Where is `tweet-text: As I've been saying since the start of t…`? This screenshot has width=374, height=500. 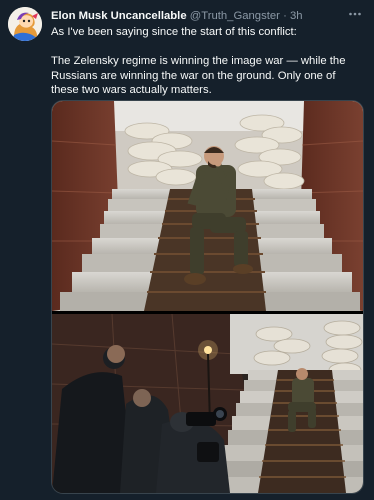 tweet-text: As I've been saying since the start of t… is located at coordinates (207, 61).